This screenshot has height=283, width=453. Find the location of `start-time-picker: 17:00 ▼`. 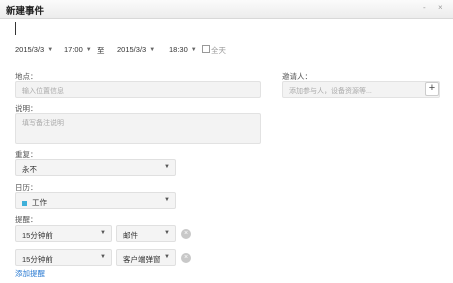

start-time-picker: 17:00 ▼ is located at coordinates (78, 49).